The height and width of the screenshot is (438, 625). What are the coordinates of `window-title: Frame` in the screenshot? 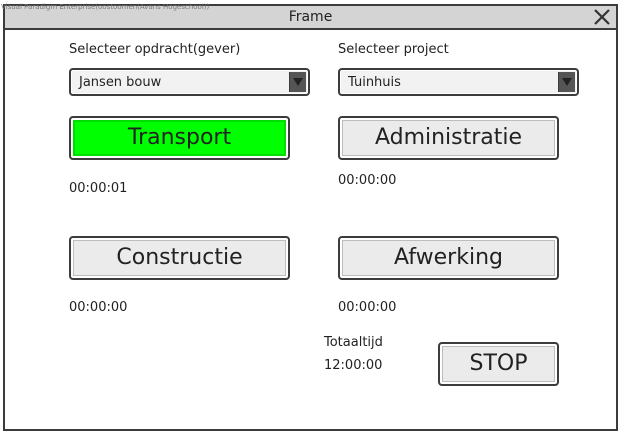 It's located at (310, 17).